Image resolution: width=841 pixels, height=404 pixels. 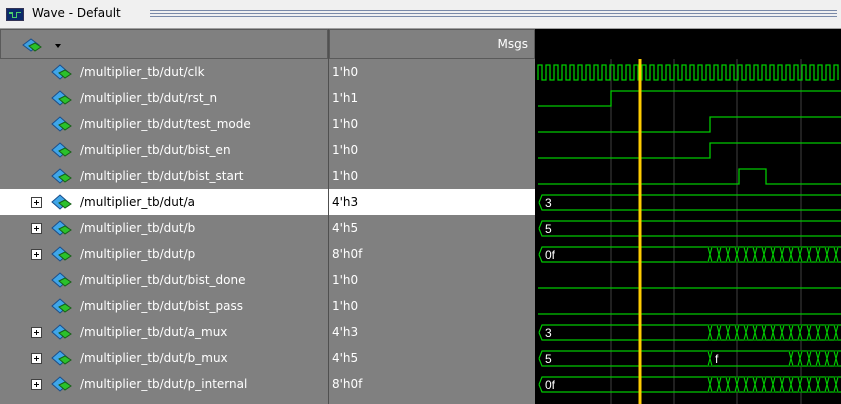 What do you see at coordinates (328, 216) in the screenshot?
I see `column-divider` at bounding box center [328, 216].